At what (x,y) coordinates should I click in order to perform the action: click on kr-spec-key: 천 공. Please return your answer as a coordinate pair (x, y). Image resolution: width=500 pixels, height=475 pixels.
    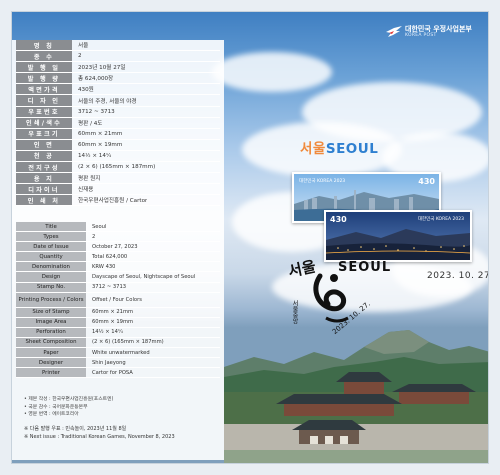
    Looking at the image, I should click on (44, 156).